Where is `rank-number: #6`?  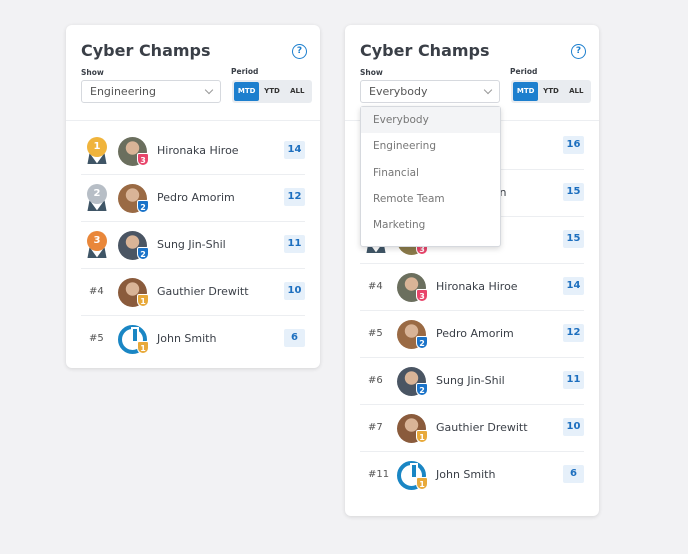
rank-number: #6 is located at coordinates (375, 380).